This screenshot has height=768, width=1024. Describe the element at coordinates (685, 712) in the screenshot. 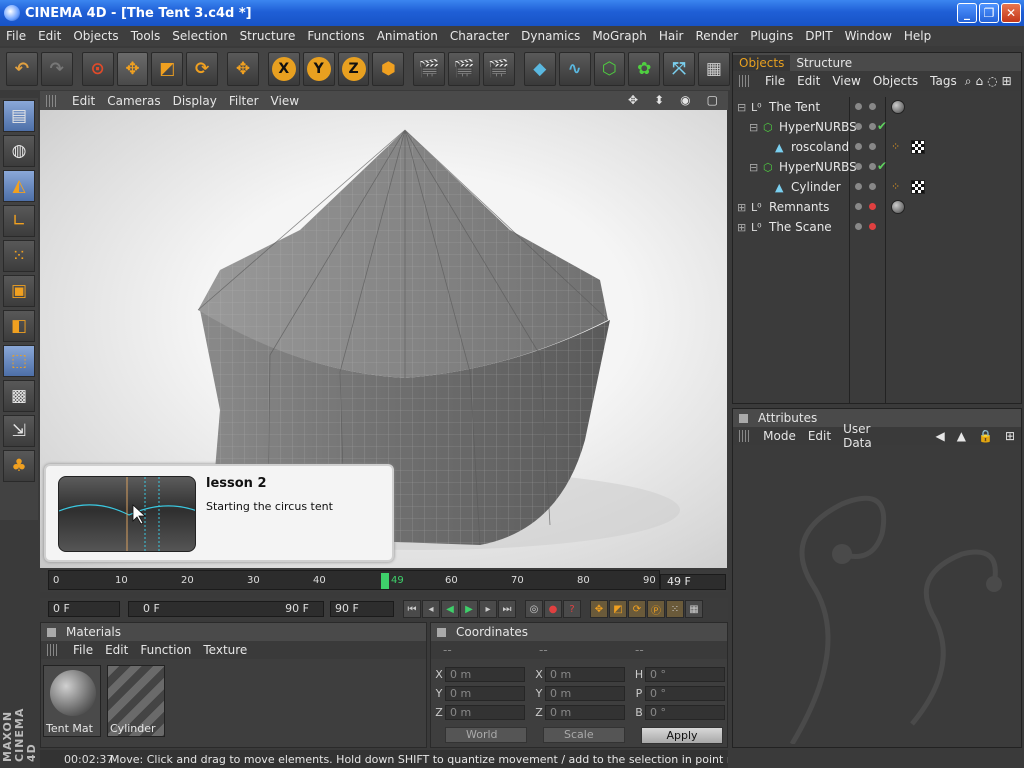

I see `rotation-b-field: 0 °` at that location.